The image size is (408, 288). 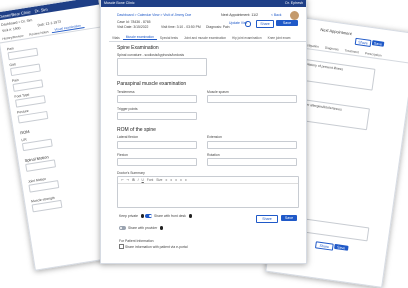 I want to click on size-select: Size, so click(x=159, y=180).